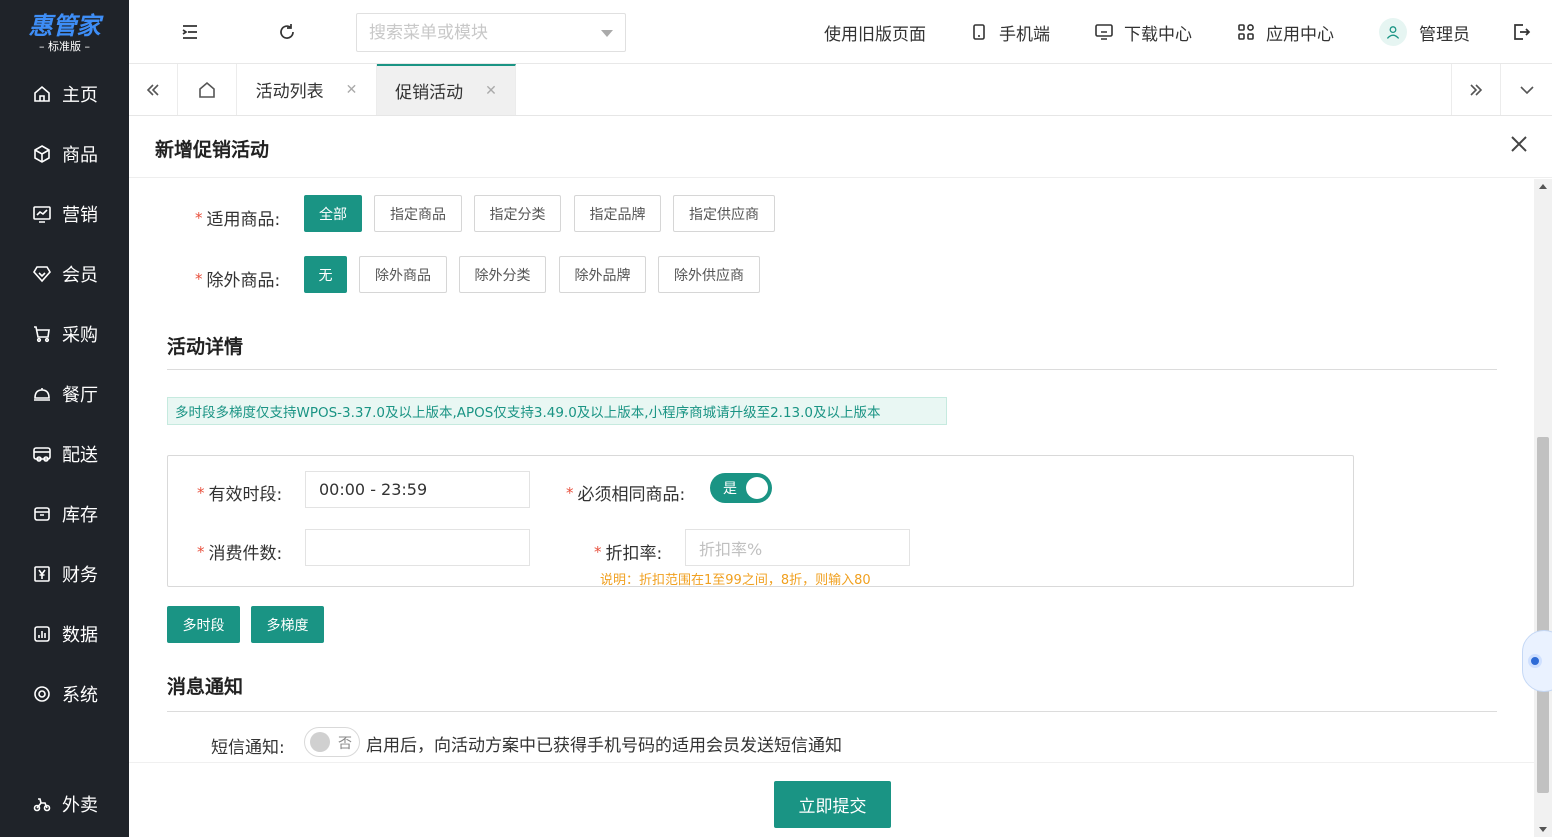 The height and width of the screenshot is (837, 1552). What do you see at coordinates (1543, 615) in the screenshot?
I see `scrollbar-thumb` at bounding box center [1543, 615].